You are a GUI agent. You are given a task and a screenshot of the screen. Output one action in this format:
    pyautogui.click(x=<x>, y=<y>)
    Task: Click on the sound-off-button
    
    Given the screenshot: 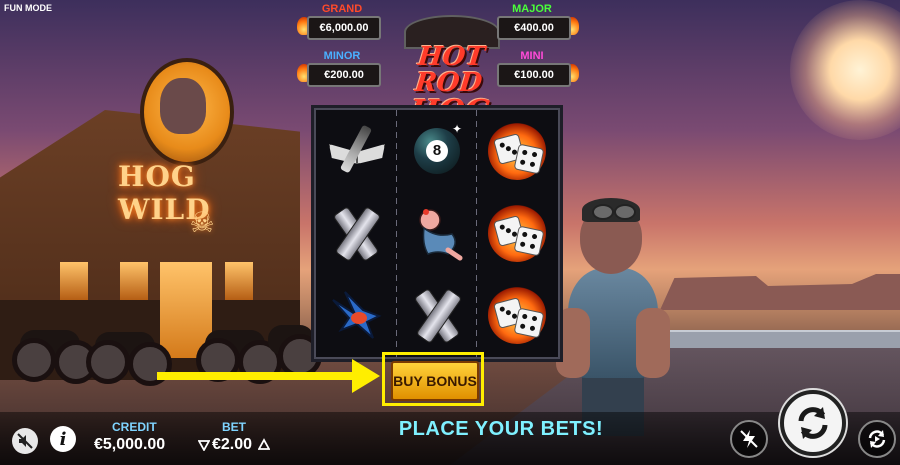 What is the action you would take?
    pyautogui.click(x=25, y=441)
    